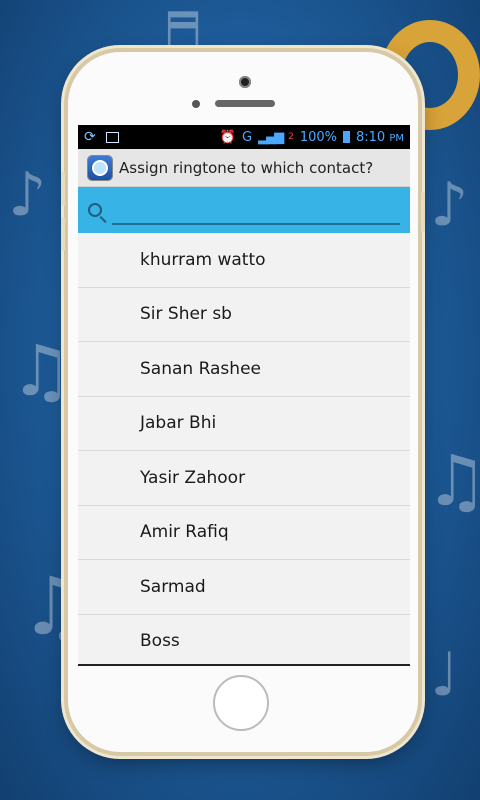  What do you see at coordinates (346, 137) in the screenshot?
I see `battery-icon` at bounding box center [346, 137].